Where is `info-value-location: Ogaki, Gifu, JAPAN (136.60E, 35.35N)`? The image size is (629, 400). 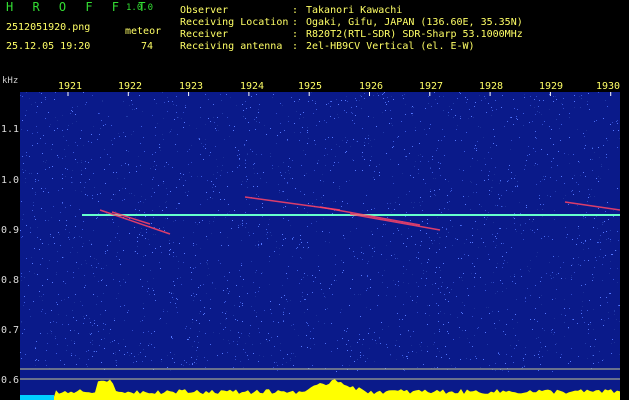 info-value-location: Ogaki, Gifu, JAPAN (136.60E, 35.35N) is located at coordinates (414, 22).